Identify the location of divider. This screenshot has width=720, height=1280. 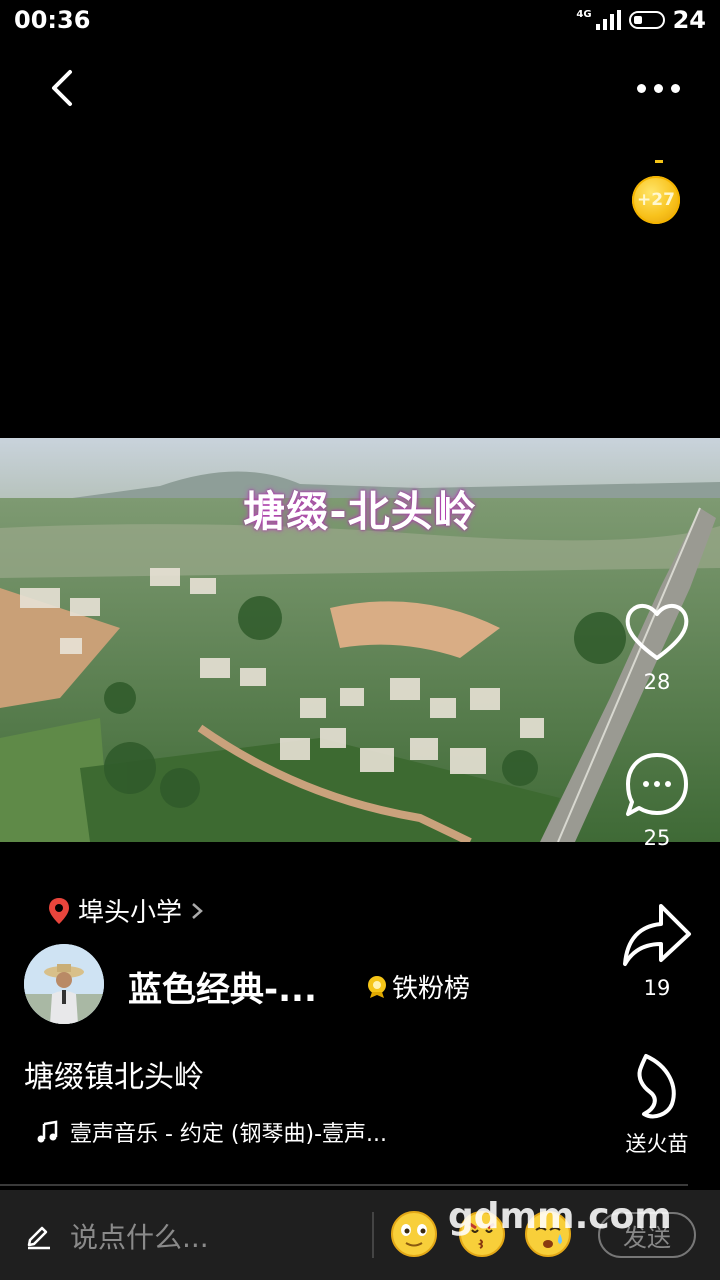
(344, 1185).